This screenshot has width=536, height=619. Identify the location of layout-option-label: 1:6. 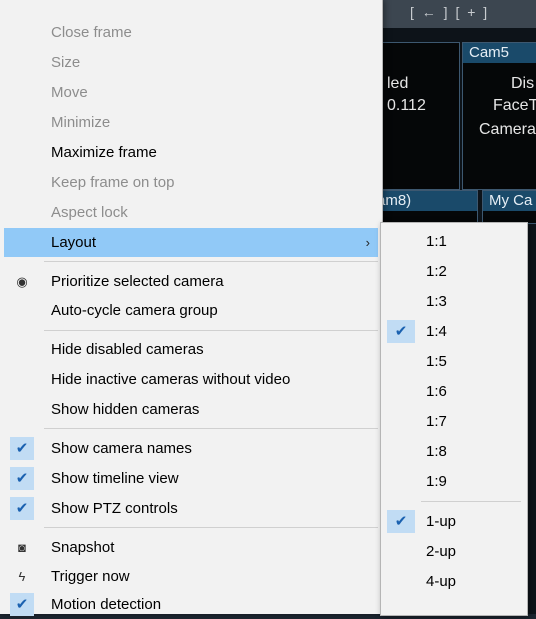
(436, 391).